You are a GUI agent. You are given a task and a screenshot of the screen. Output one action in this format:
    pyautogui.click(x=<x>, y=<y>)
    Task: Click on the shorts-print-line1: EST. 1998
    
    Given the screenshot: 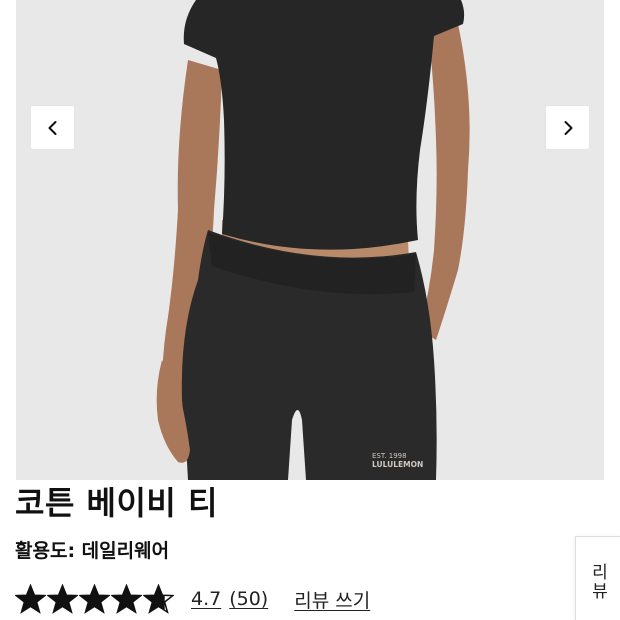 What is the action you would take?
    pyautogui.click(x=389, y=456)
    